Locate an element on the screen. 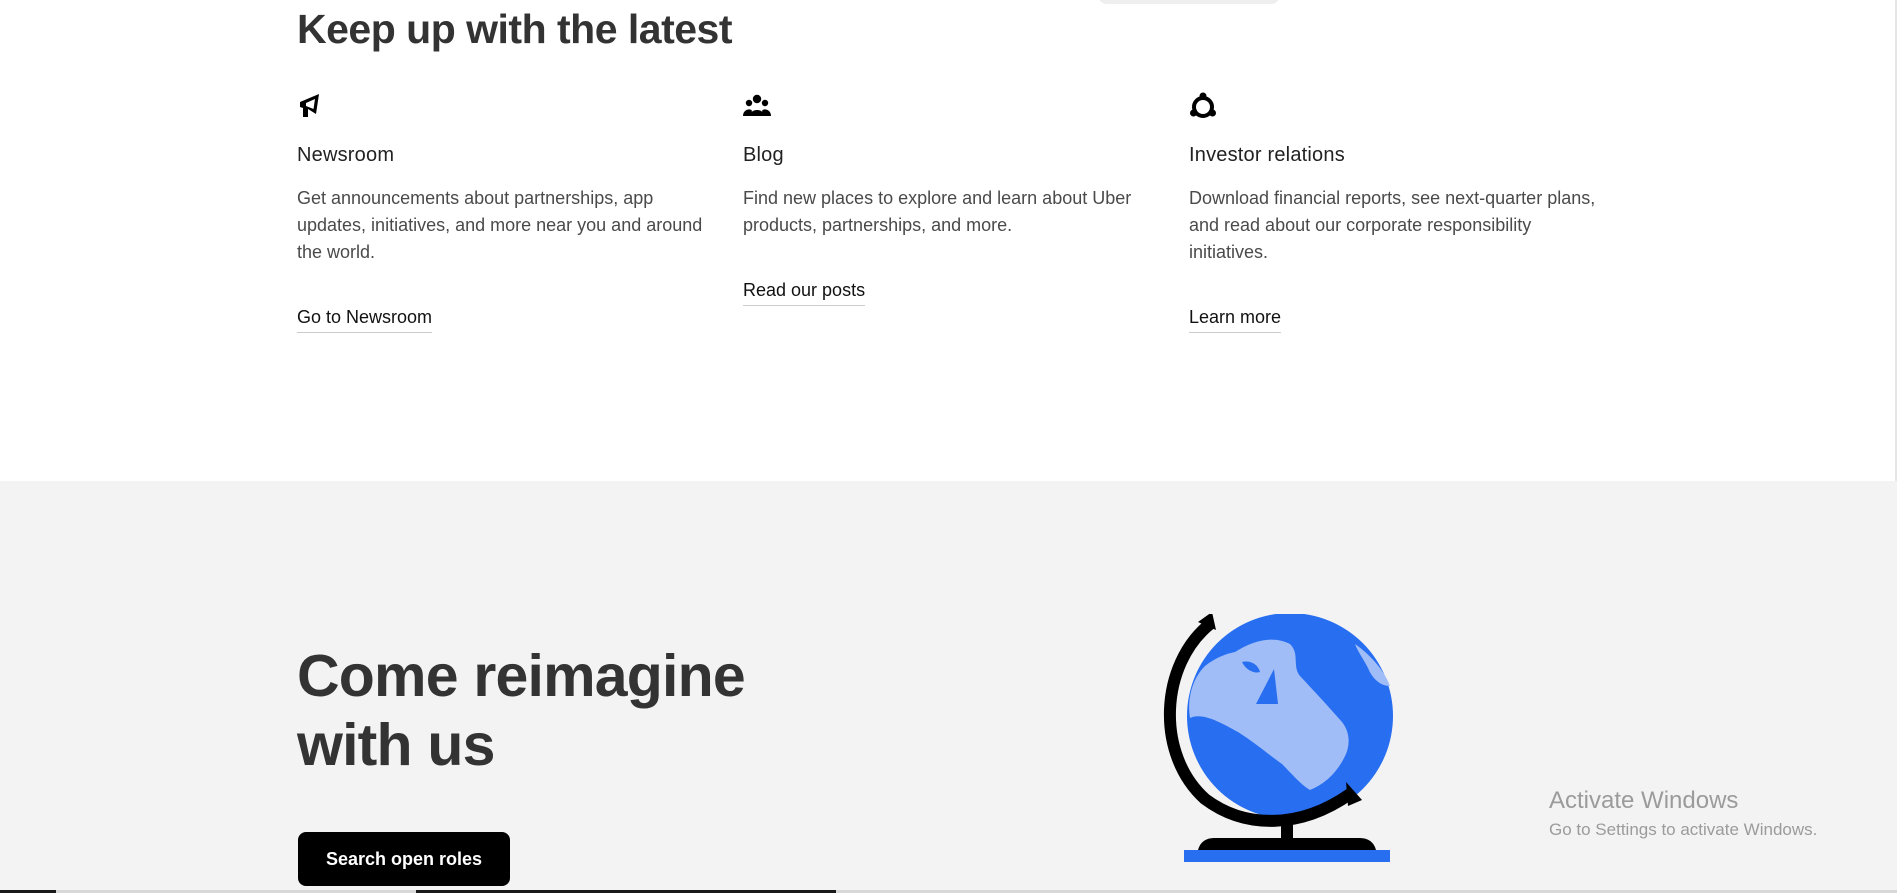 The image size is (1897, 894). go-to-newsroom-link: Go to Newsroom is located at coordinates (365, 320).